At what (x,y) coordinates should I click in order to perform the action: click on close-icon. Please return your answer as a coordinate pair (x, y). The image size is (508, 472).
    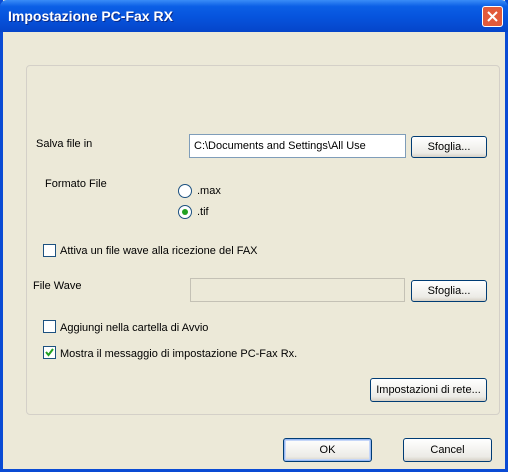
    Looking at the image, I should click on (492, 16).